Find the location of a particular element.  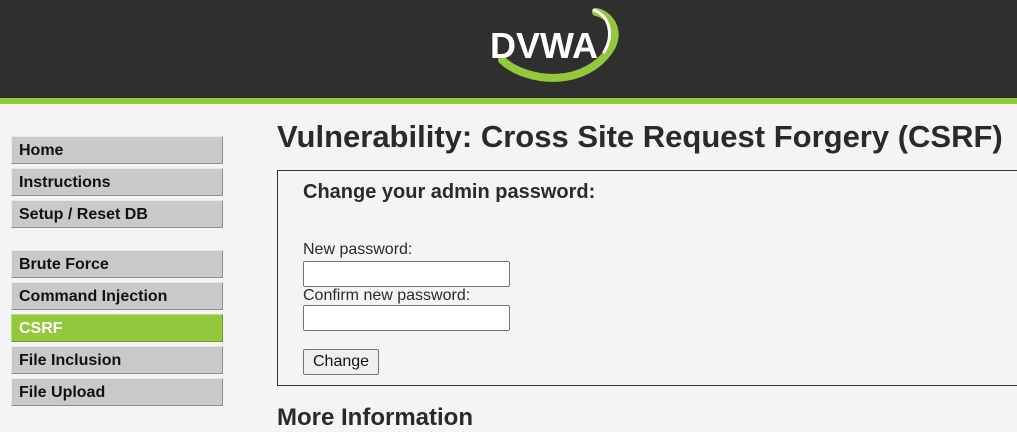

sidebar-item-command-injection: Command Injection is located at coordinates (117, 296).